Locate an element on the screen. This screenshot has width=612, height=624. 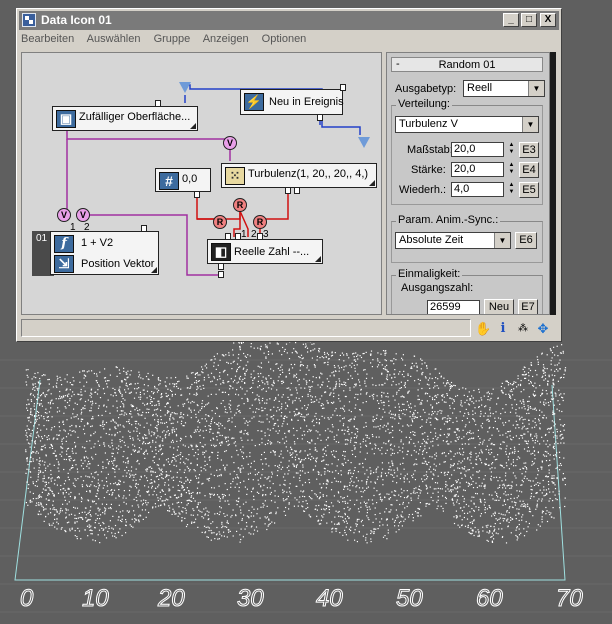
hash-icon: # is located at coordinates (169, 181).